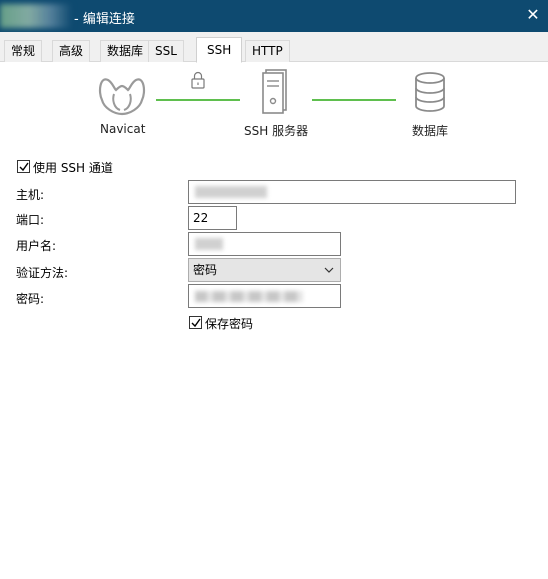 The width and height of the screenshot is (548, 579). I want to click on tab-advanced: 高级, so click(71, 51).